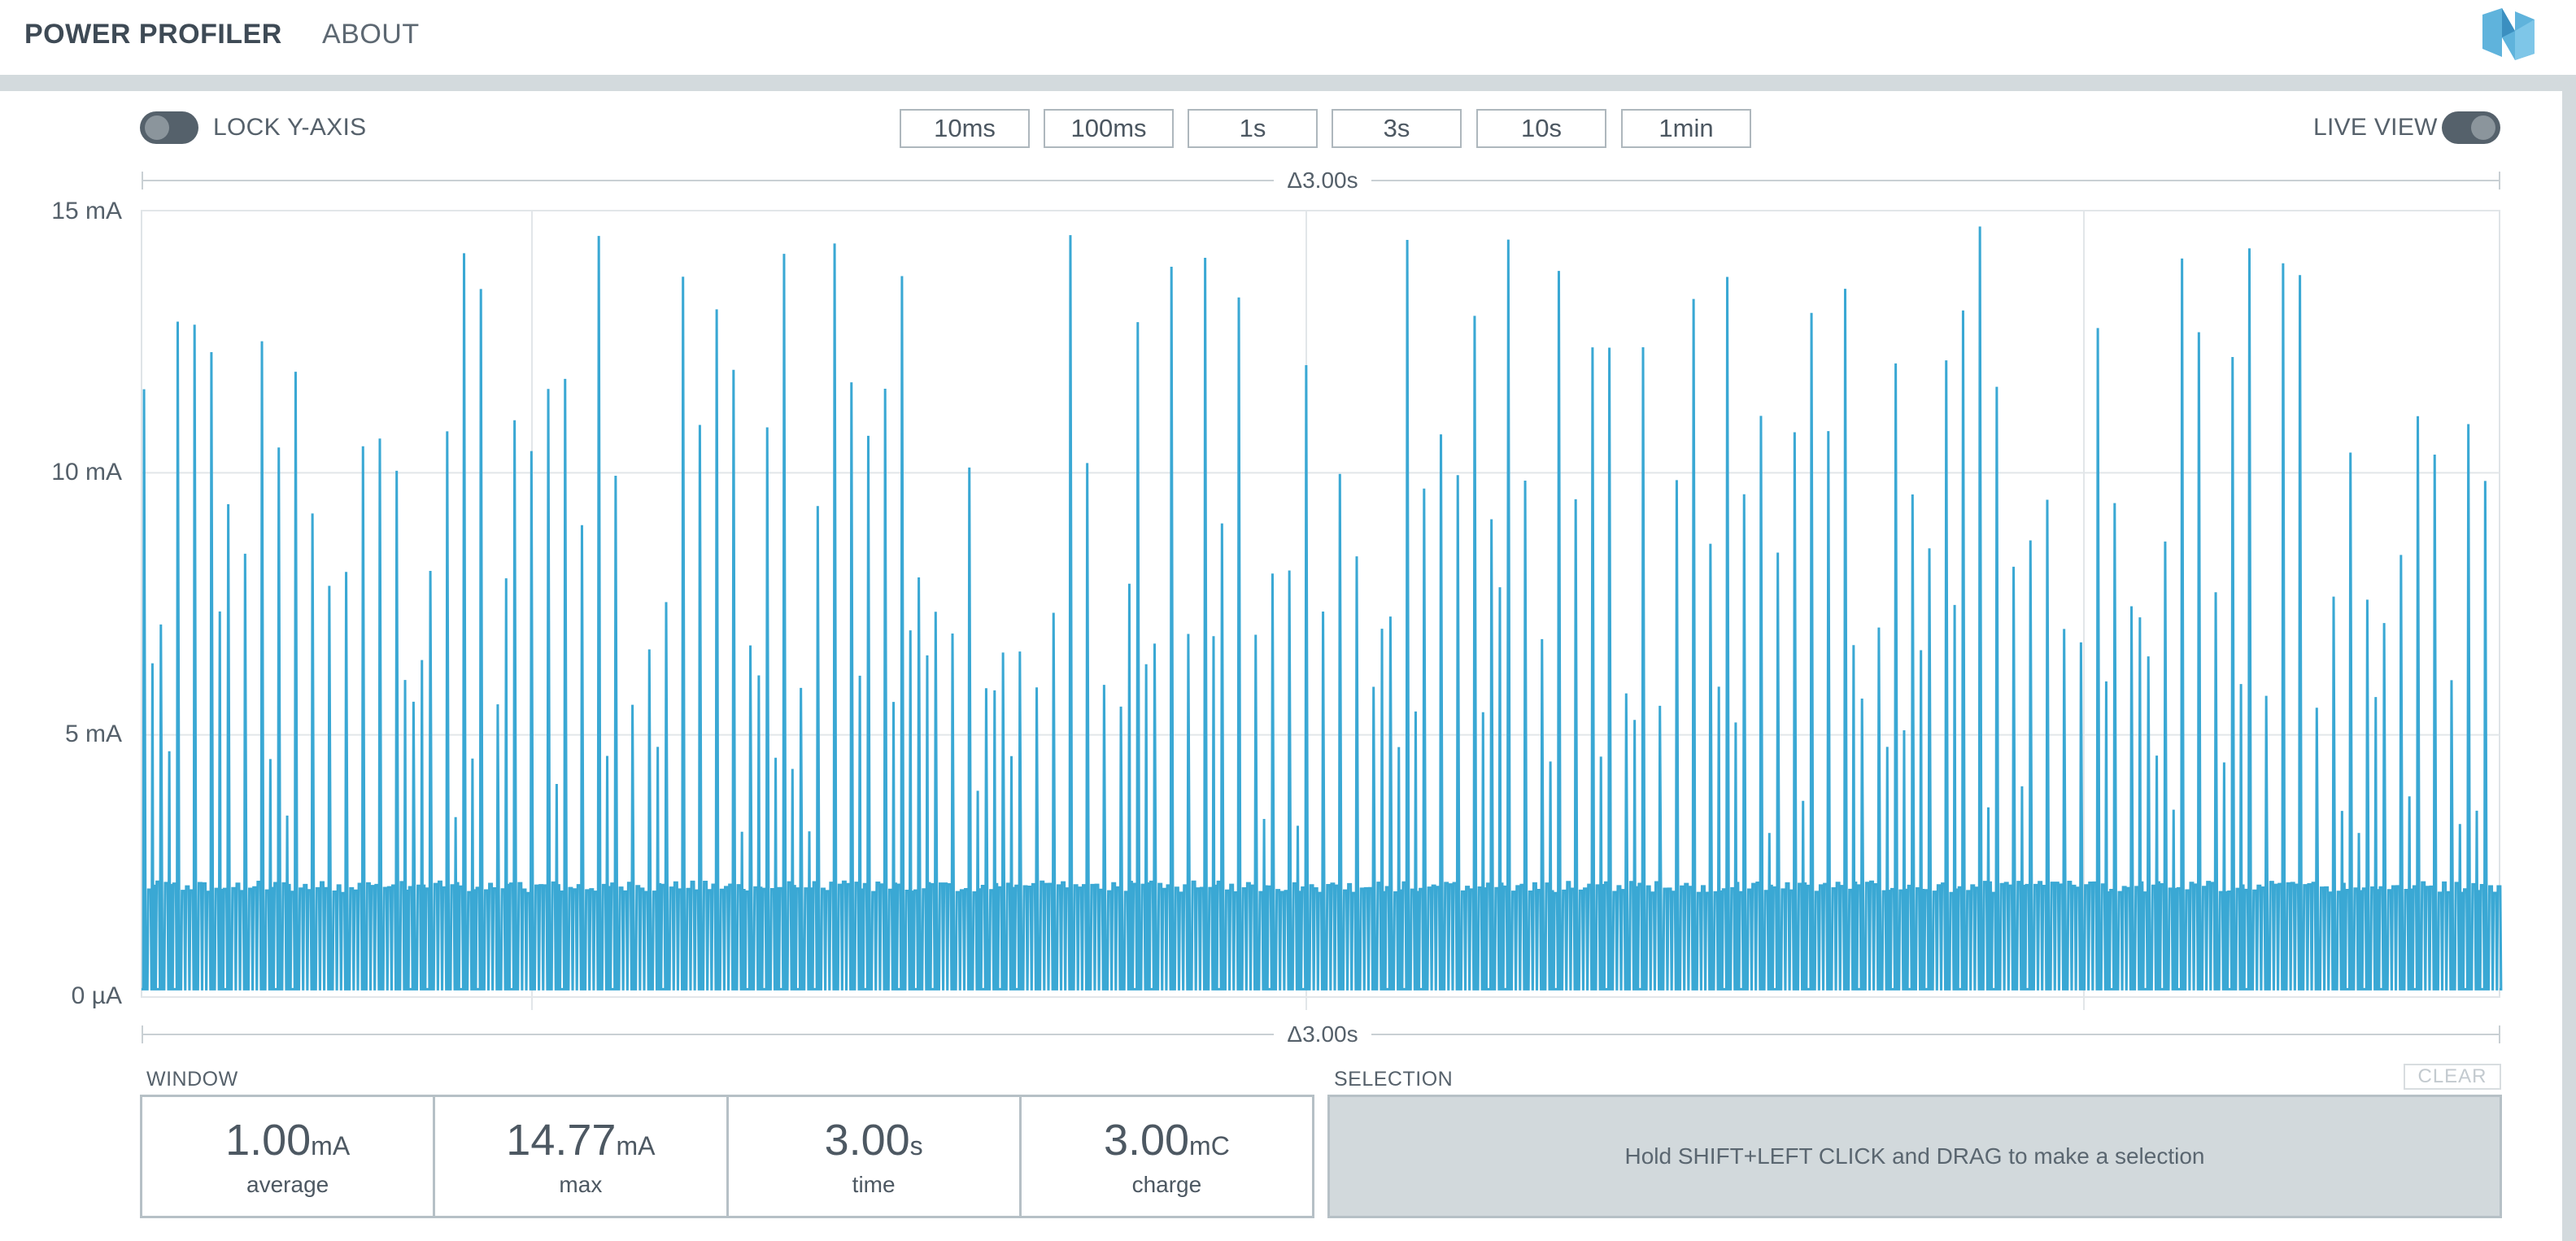 The image size is (2576, 1241). I want to click on window-panel-title: WINDOW, so click(192, 1079).